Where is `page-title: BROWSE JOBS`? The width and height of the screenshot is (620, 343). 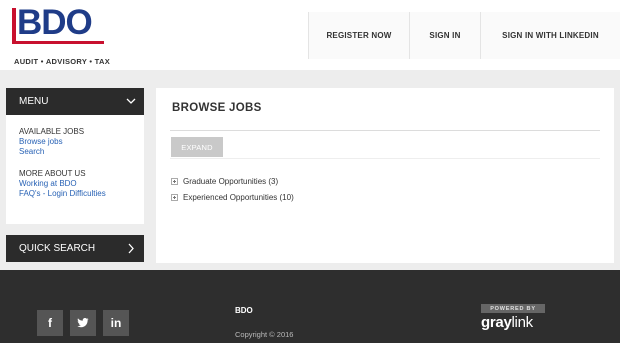 page-title: BROWSE JOBS is located at coordinates (217, 108).